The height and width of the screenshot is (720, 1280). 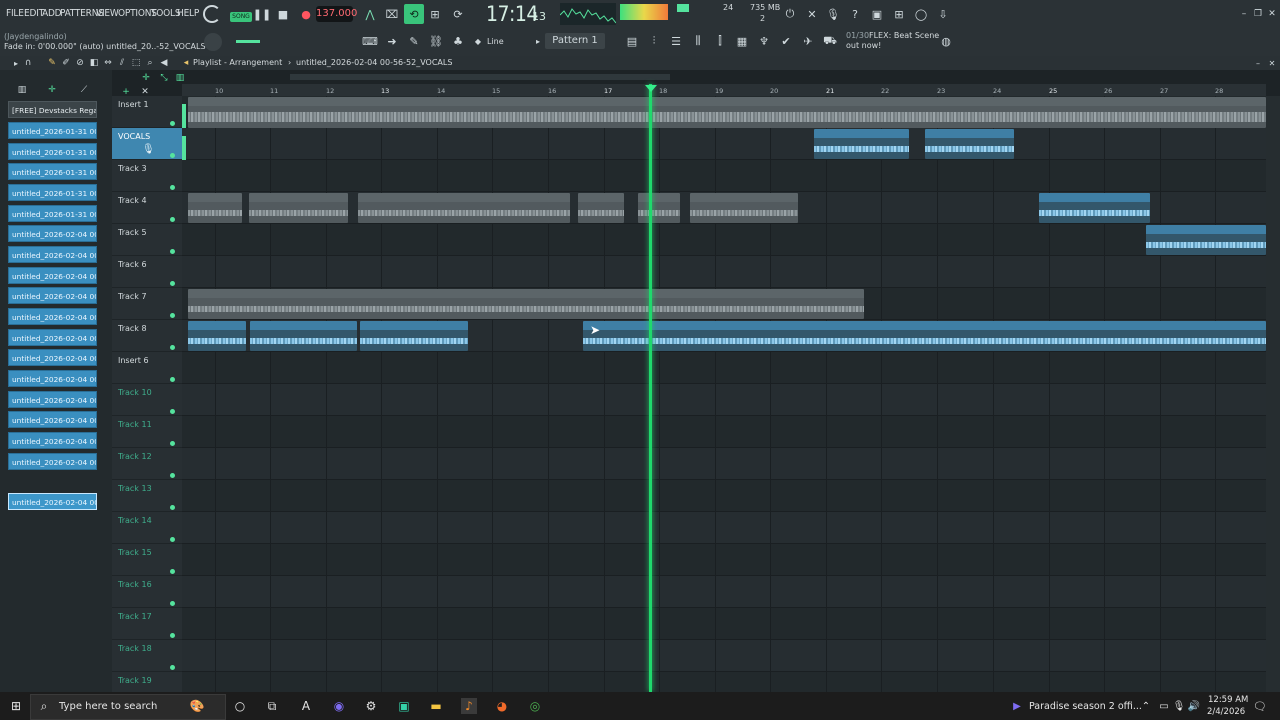 I want to click on record-button: ●, so click(x=306, y=14).